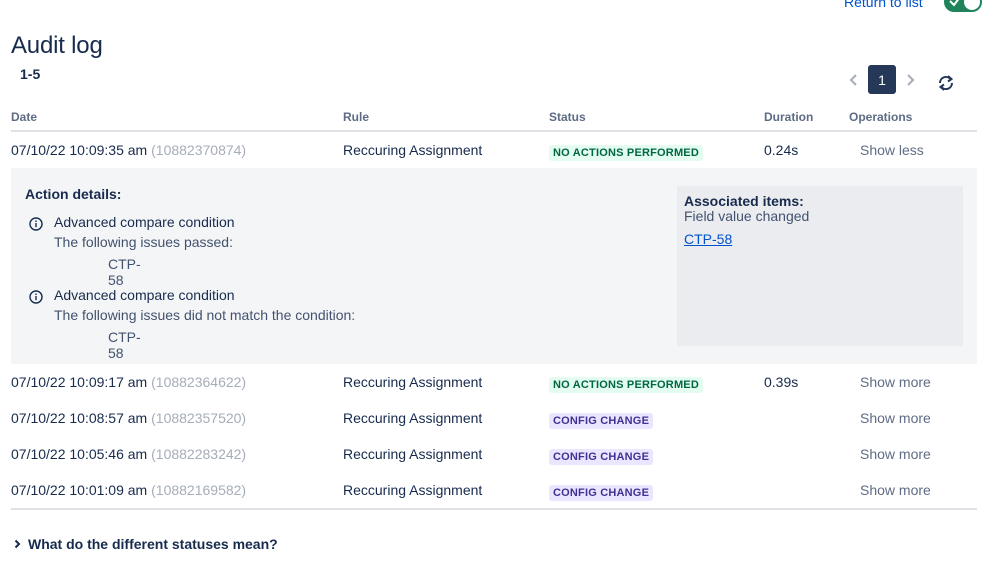 The image size is (999, 588). Describe the element at coordinates (129, 418) in the screenshot. I see `row-date: 07/10/22 10:08:57 am (10882357520)` at that location.